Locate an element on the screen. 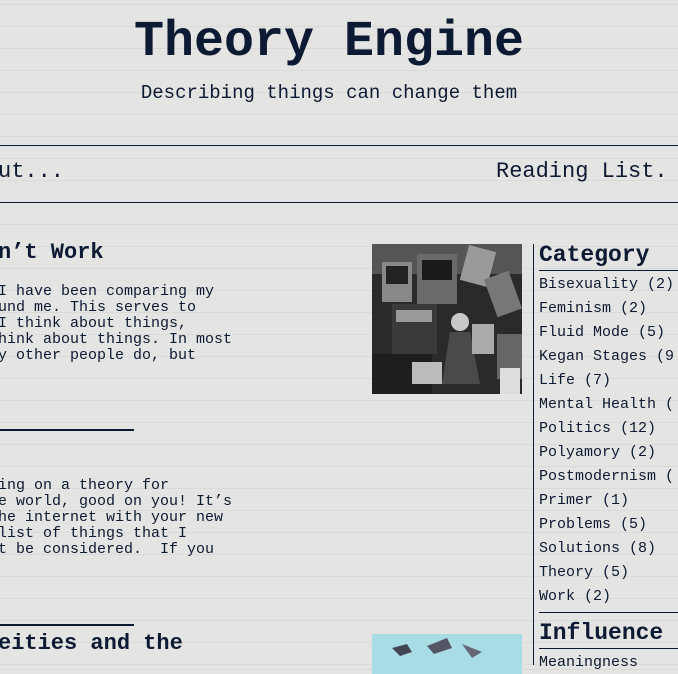  post-title: n’t Work is located at coordinates (52, 252).